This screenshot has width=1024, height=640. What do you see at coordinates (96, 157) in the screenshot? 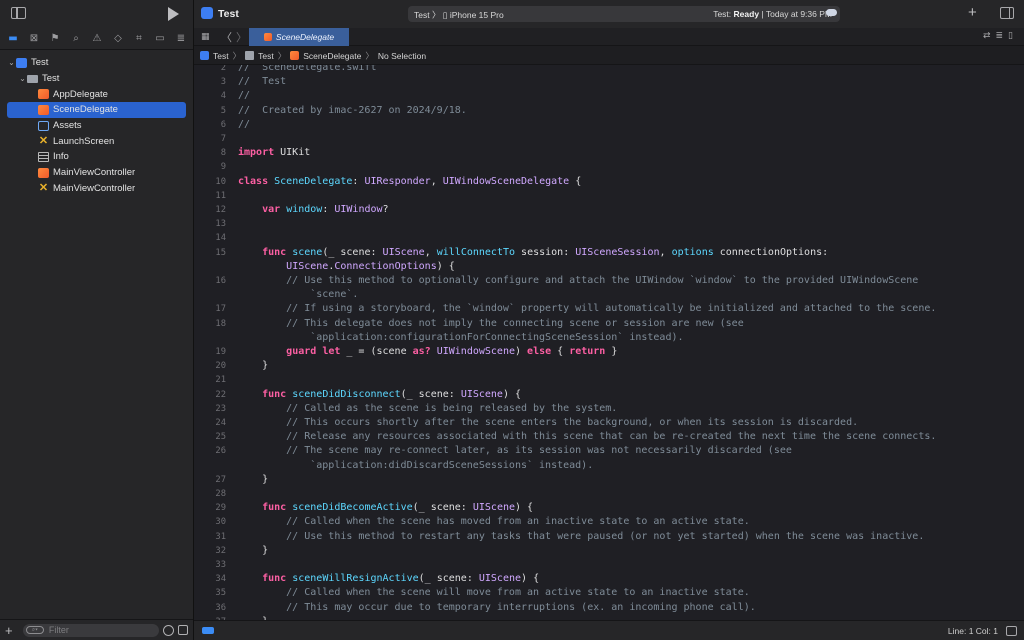
I see `file-tree-item: Info` at bounding box center [96, 157].